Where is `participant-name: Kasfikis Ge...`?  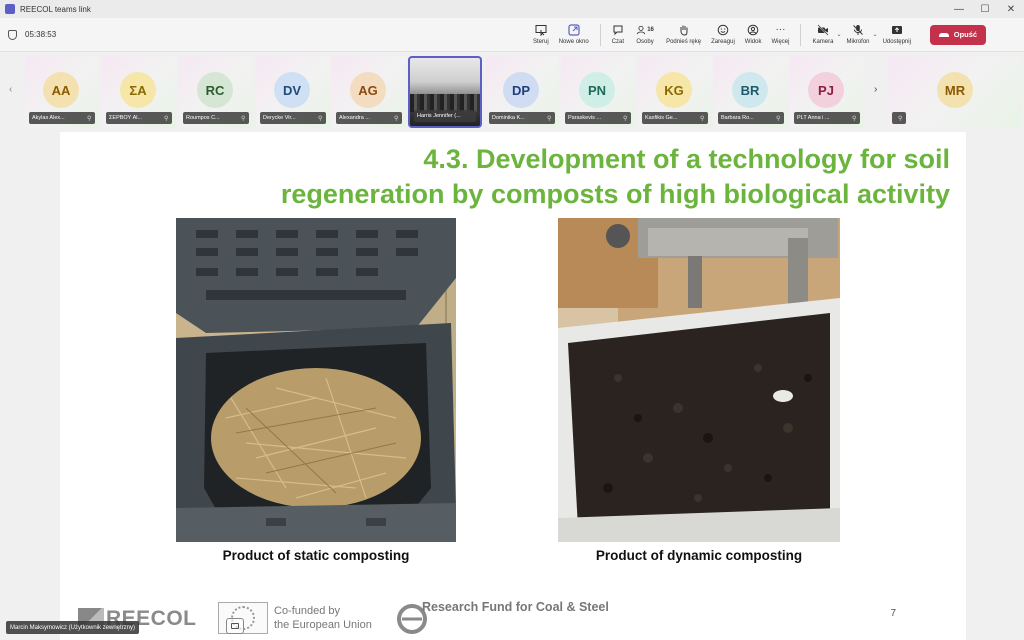
participant-name: Kasfikis Ge... is located at coordinates (661, 118).